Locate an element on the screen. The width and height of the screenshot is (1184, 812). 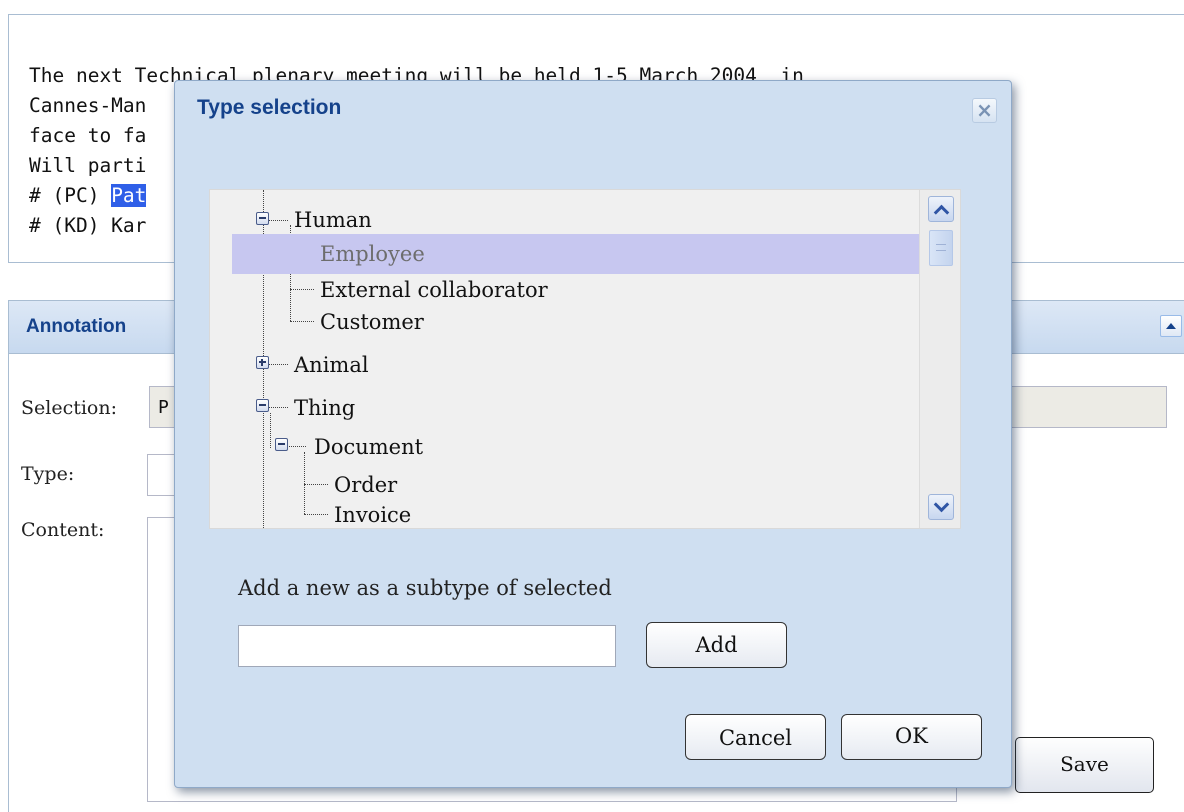
tree-item-document: Document is located at coordinates (368, 447).